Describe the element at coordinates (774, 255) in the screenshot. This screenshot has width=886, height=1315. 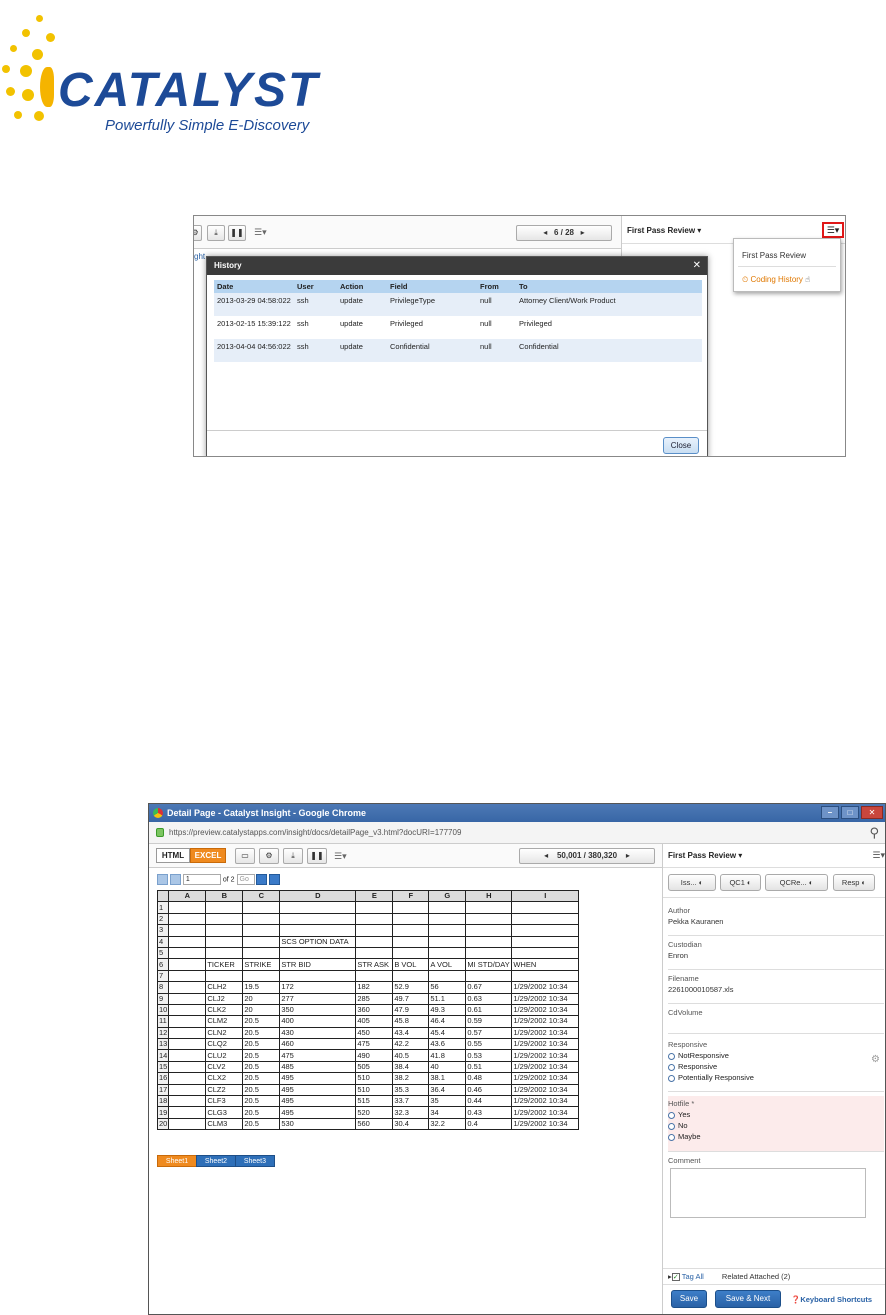
I see `menu-item-first-pass-review: First Pass Review` at that location.